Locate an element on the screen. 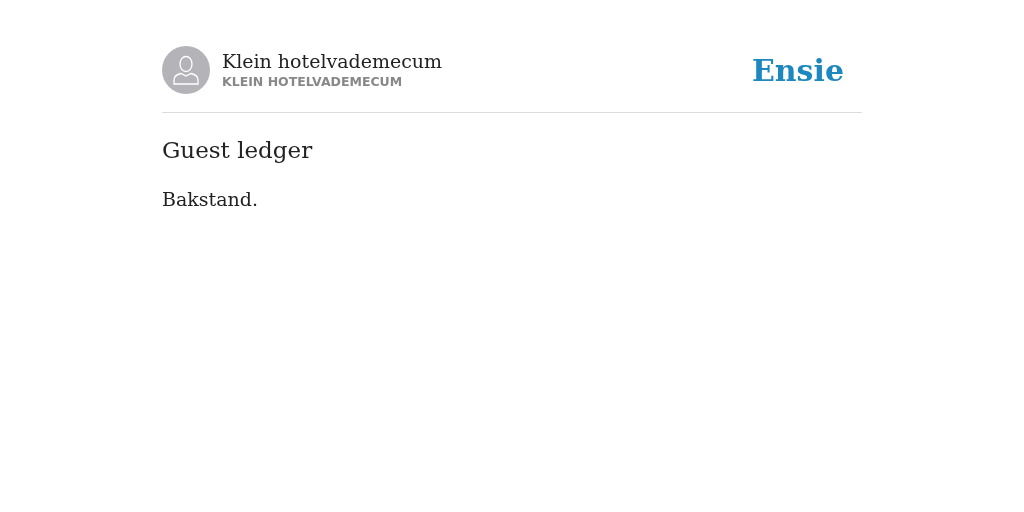 The image size is (1024, 512). author-handle: KLEIN HOTELVADEMECUM is located at coordinates (313, 82).